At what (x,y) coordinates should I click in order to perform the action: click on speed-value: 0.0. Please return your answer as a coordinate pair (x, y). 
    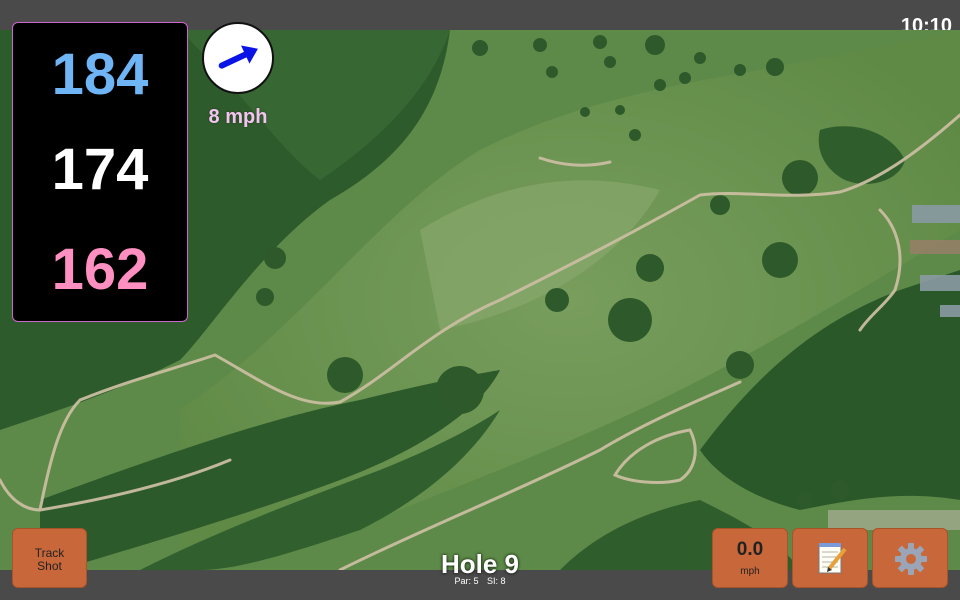
    Looking at the image, I should click on (750, 549).